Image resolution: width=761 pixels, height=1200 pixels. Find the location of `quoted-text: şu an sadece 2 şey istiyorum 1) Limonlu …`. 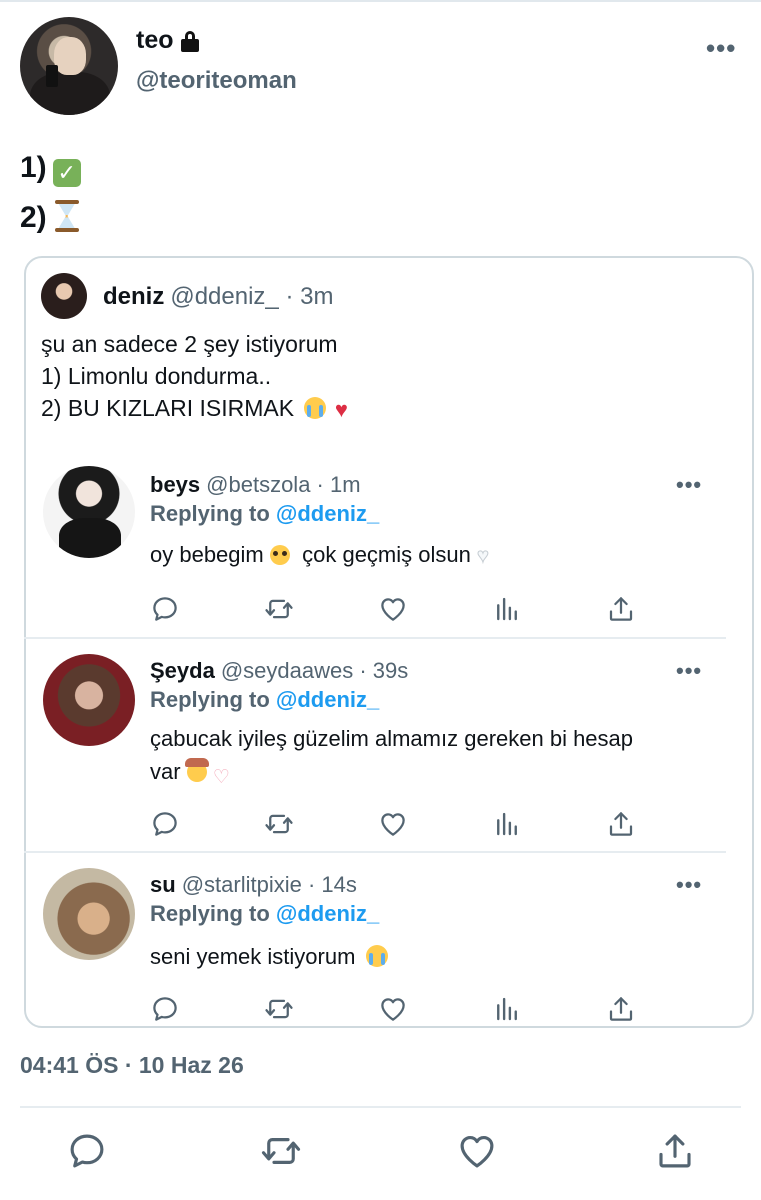

quoted-text: şu an sadece 2 şey istiyorum 1) Limonlu … is located at coordinates (194, 376).